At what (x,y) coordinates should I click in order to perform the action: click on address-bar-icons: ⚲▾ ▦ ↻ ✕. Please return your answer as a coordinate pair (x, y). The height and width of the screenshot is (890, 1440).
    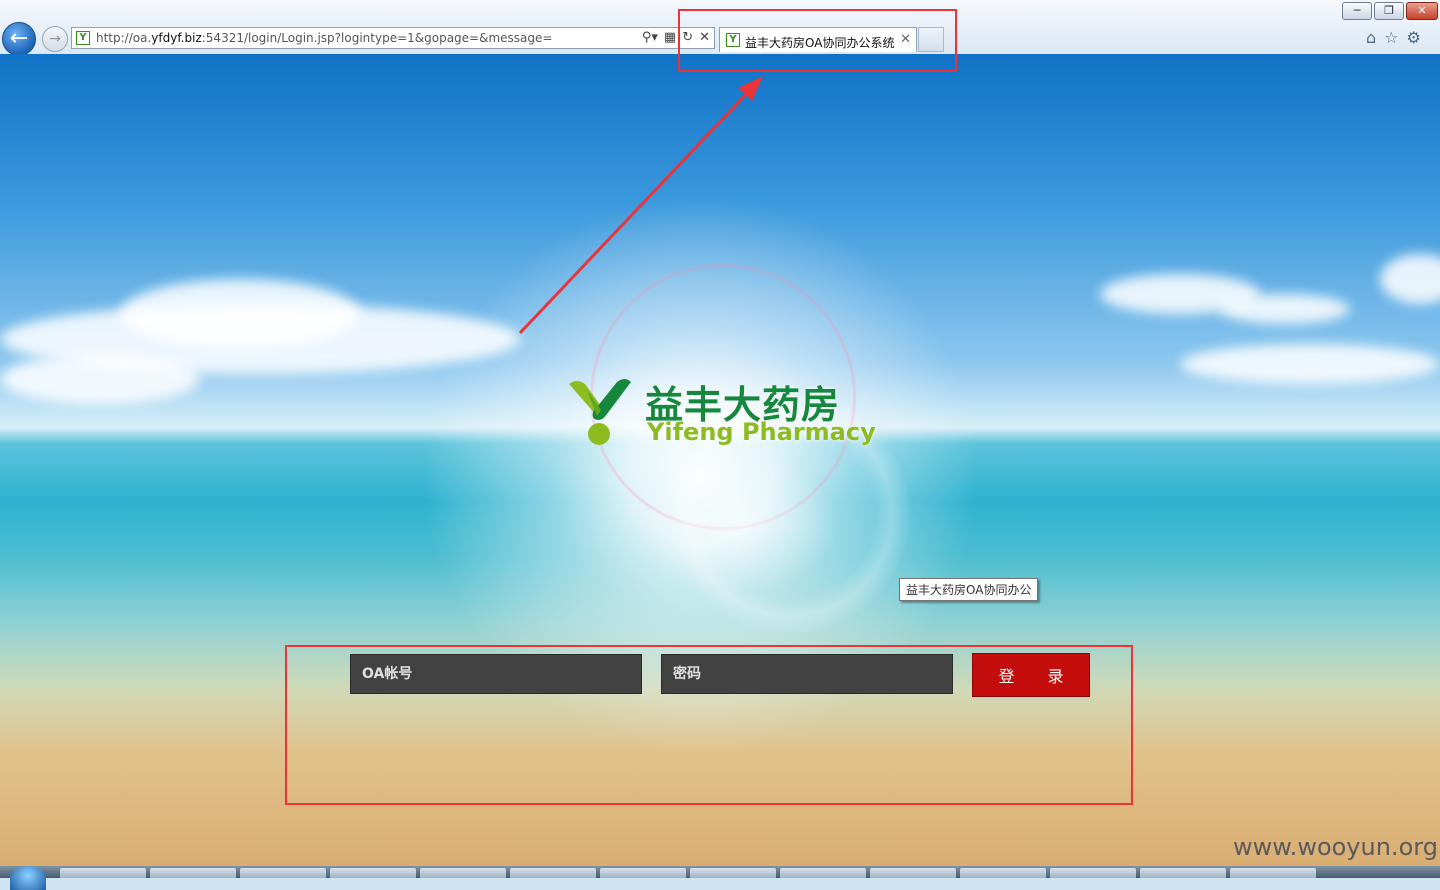
    Looking at the image, I should click on (676, 37).